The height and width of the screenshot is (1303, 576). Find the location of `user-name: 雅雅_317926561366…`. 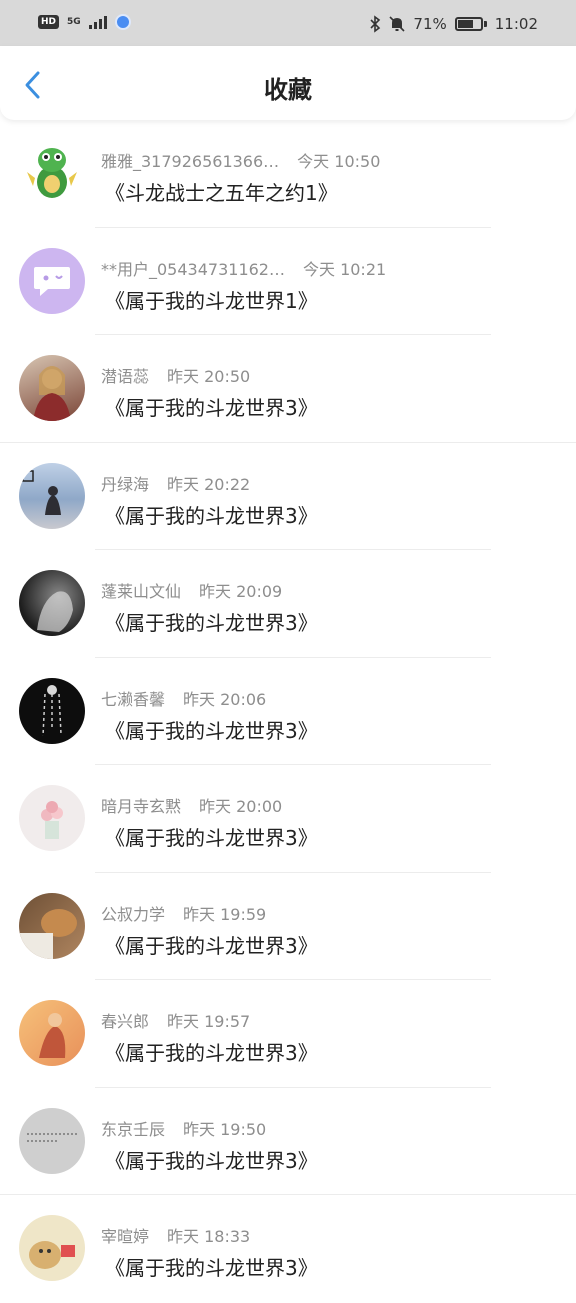

user-name: 雅雅_317926561366… is located at coordinates (190, 161).